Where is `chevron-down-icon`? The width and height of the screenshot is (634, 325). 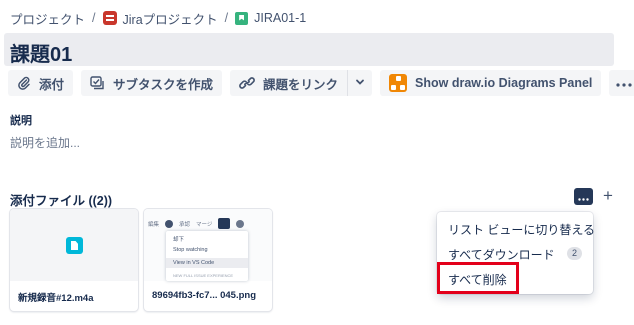 chevron-down-icon is located at coordinates (360, 83).